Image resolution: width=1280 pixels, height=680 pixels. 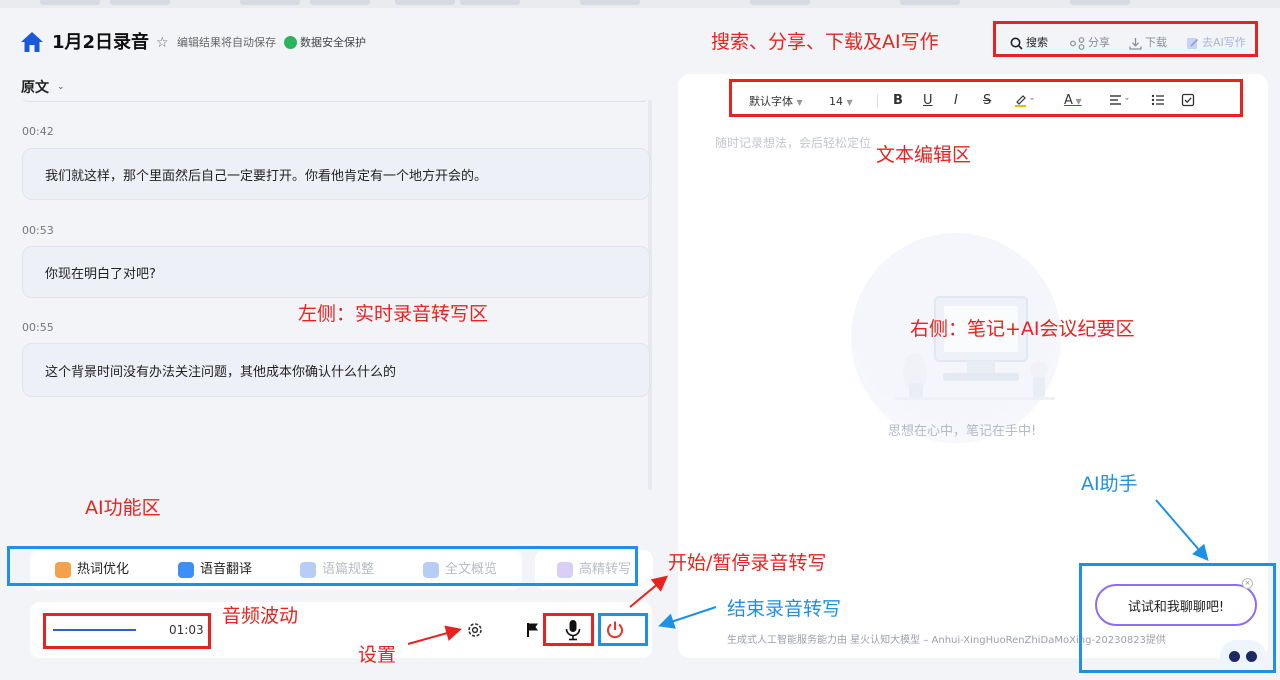 I want to click on autosave-note: 编辑结果将自动保存, so click(x=226, y=42).